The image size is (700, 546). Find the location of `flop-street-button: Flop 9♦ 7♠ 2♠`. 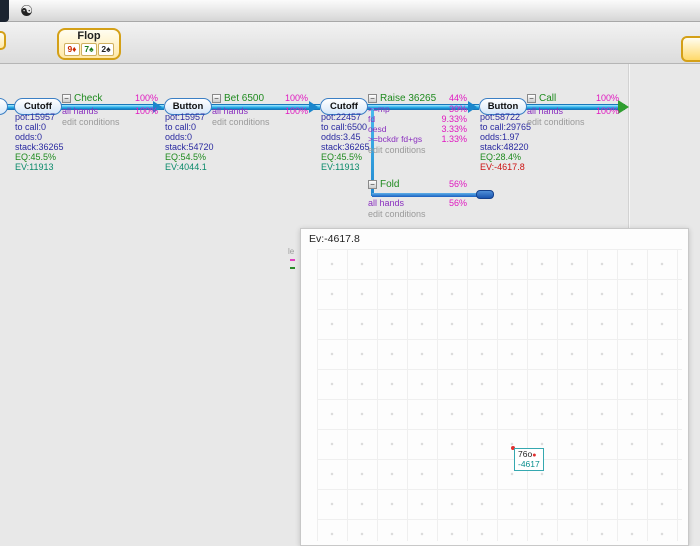

flop-street-button: Flop 9♦ 7♠ 2♠ is located at coordinates (89, 44).